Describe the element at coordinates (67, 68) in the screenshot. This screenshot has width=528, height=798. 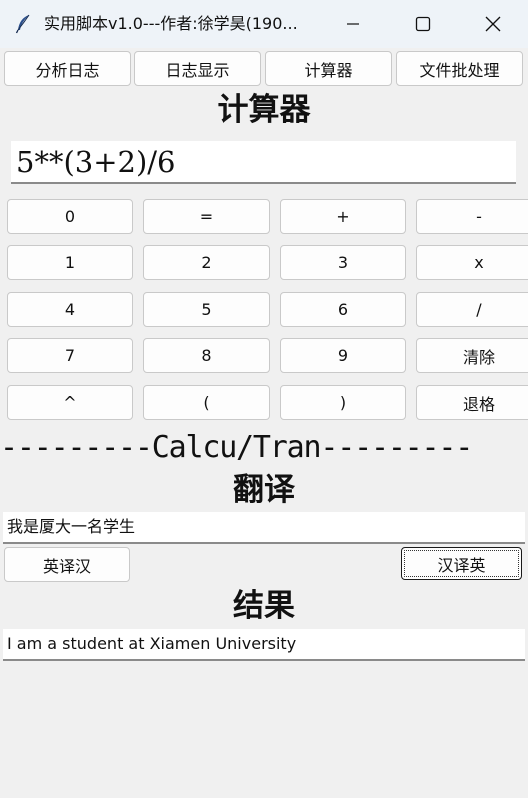
I see `tab-analyze-log: 分析日志` at that location.